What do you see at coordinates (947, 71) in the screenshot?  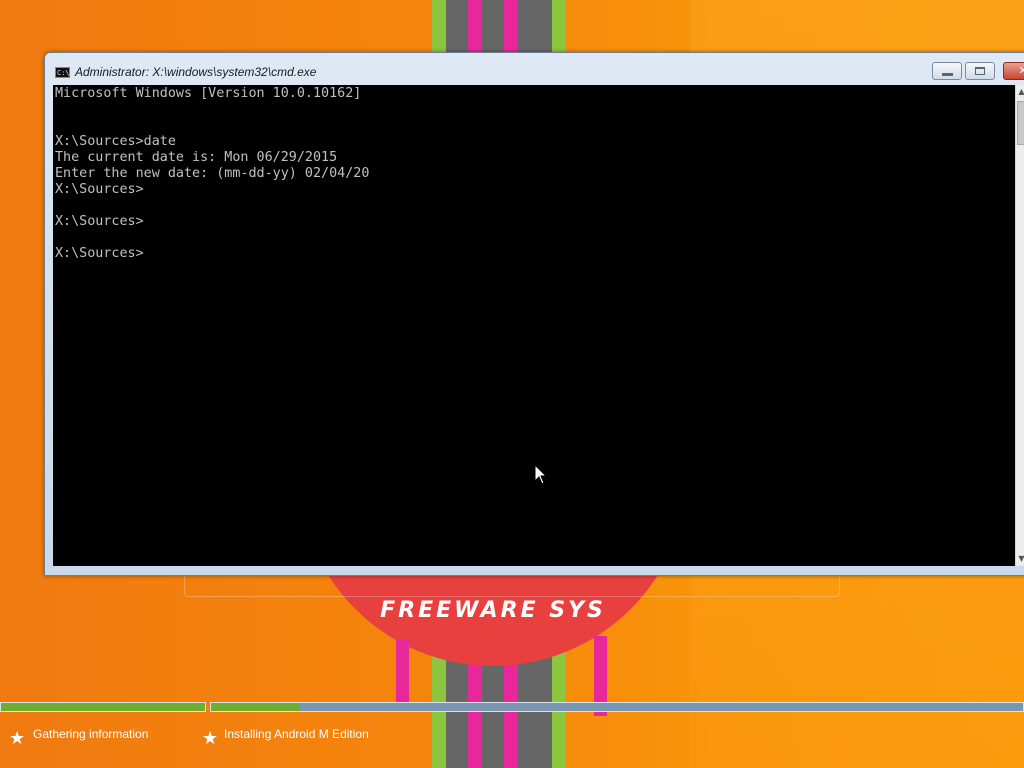 I see `minimize-button` at bounding box center [947, 71].